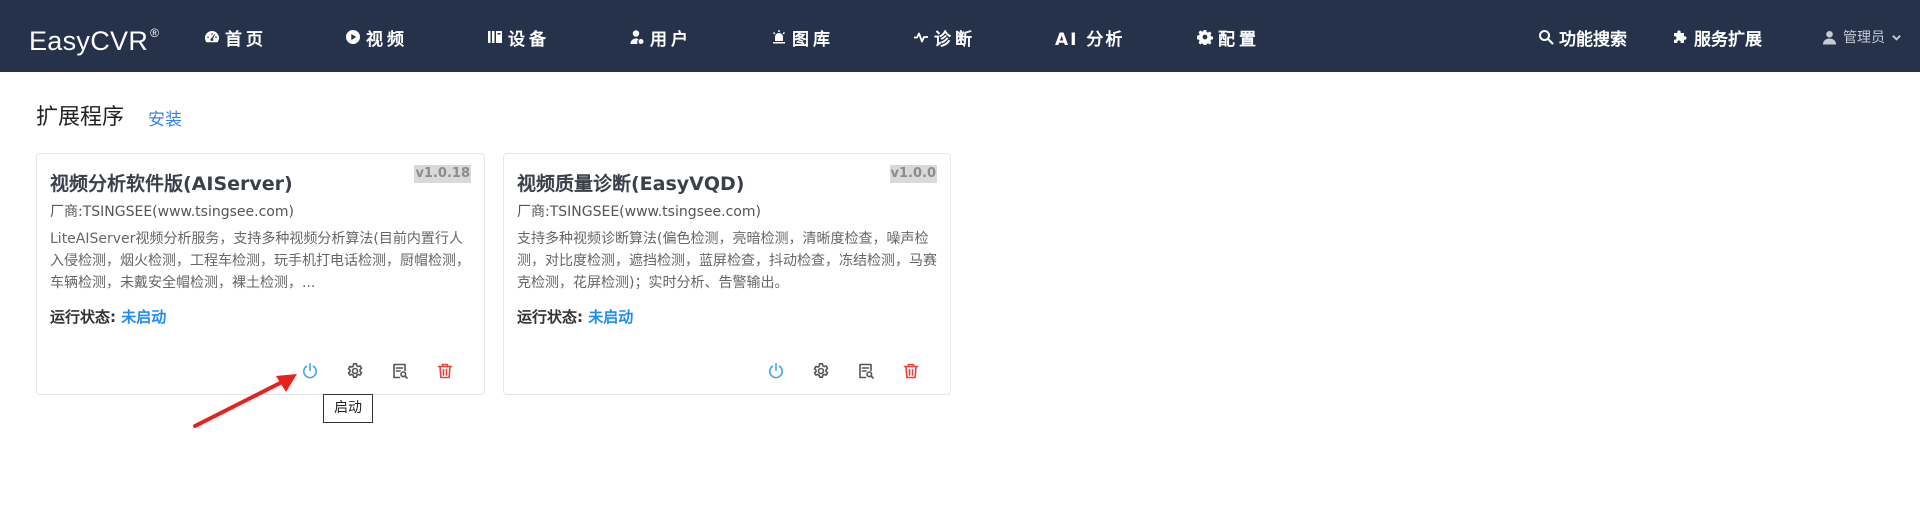 The width and height of the screenshot is (1920, 506). I want to click on nav-label: 图库, so click(813, 39).